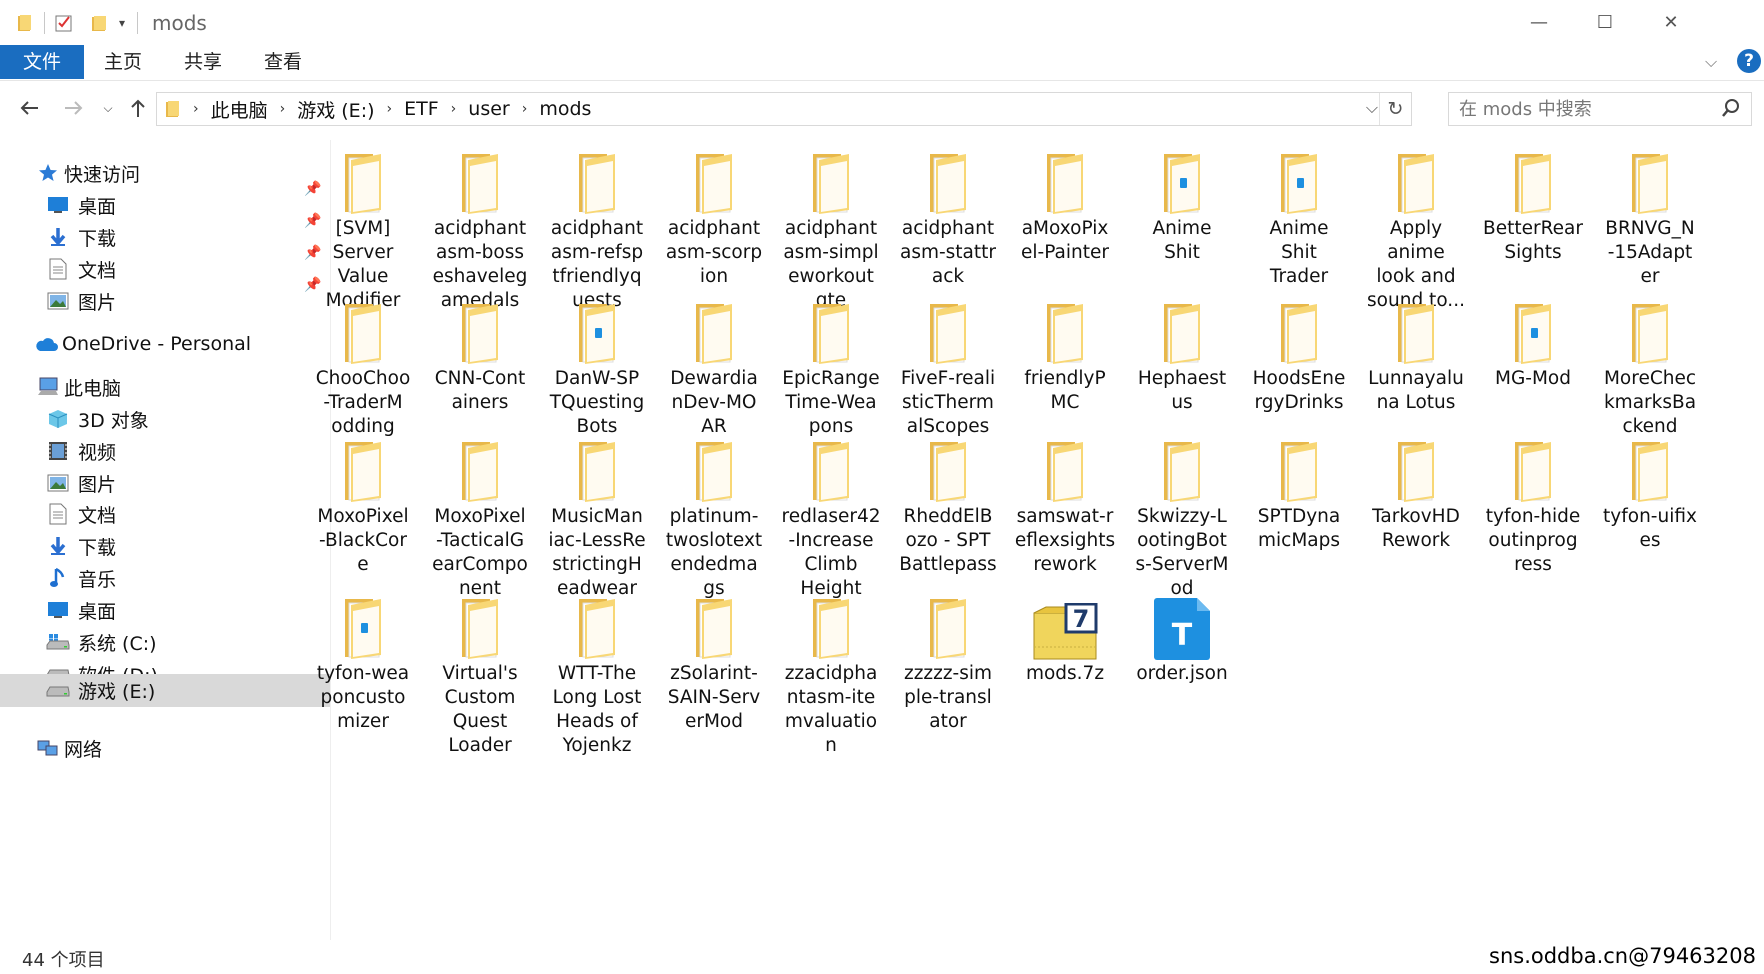  What do you see at coordinates (1182, 202) in the screenshot?
I see `folder-item: Anime Shit` at bounding box center [1182, 202].